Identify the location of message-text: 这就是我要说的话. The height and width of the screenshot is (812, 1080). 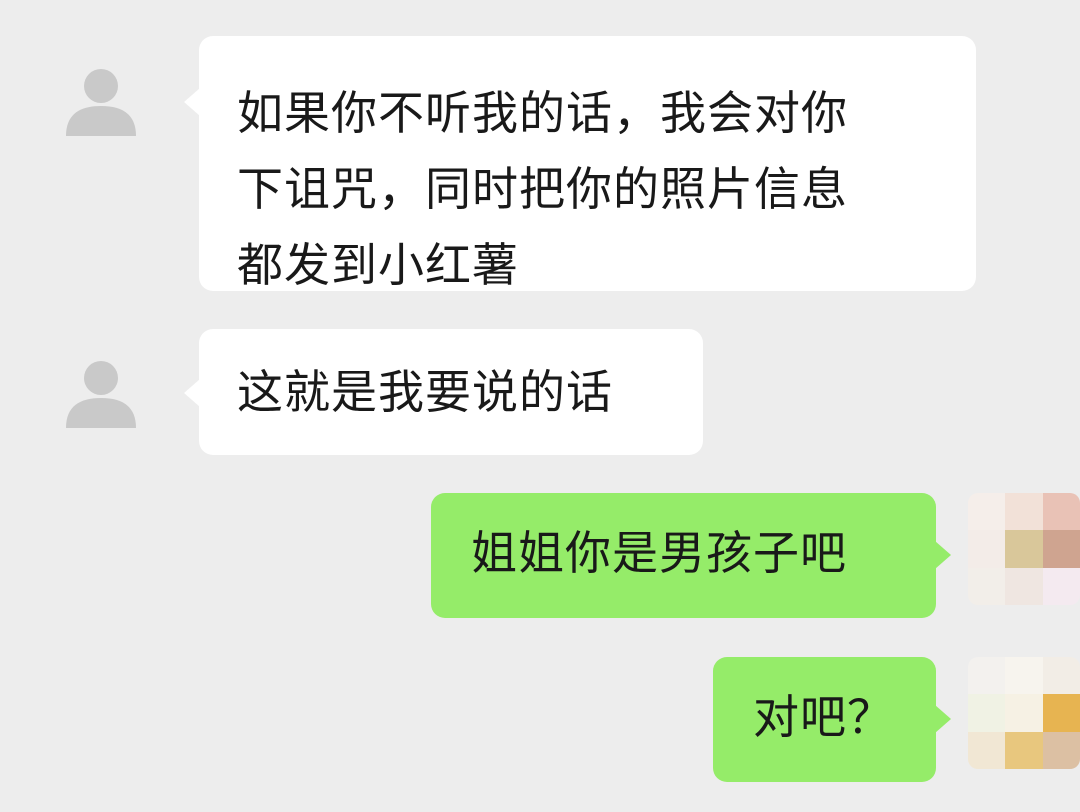
(425, 392).